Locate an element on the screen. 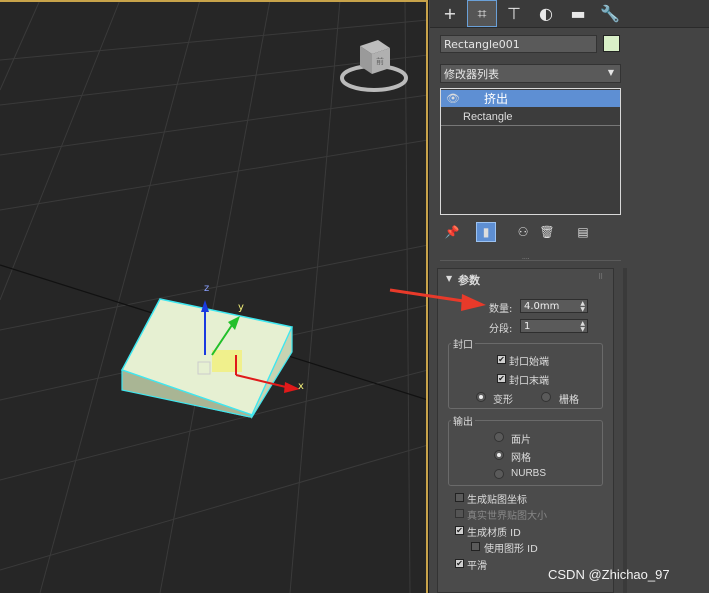  pin-stack-button: 📌 is located at coordinates (452, 232).